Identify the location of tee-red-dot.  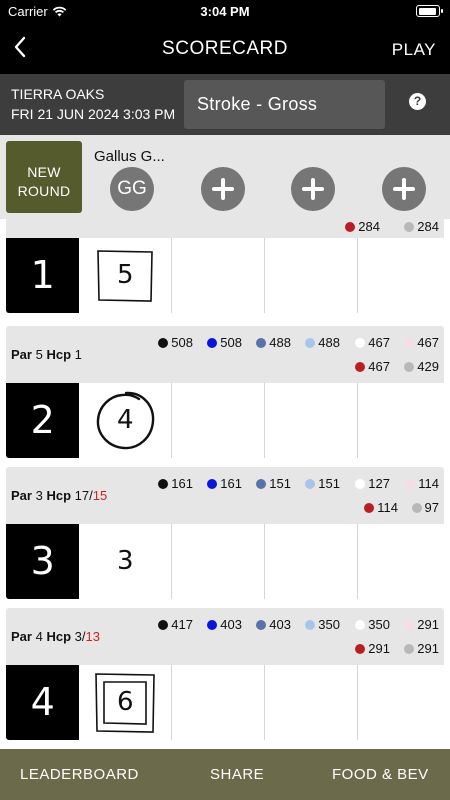
(360, 648).